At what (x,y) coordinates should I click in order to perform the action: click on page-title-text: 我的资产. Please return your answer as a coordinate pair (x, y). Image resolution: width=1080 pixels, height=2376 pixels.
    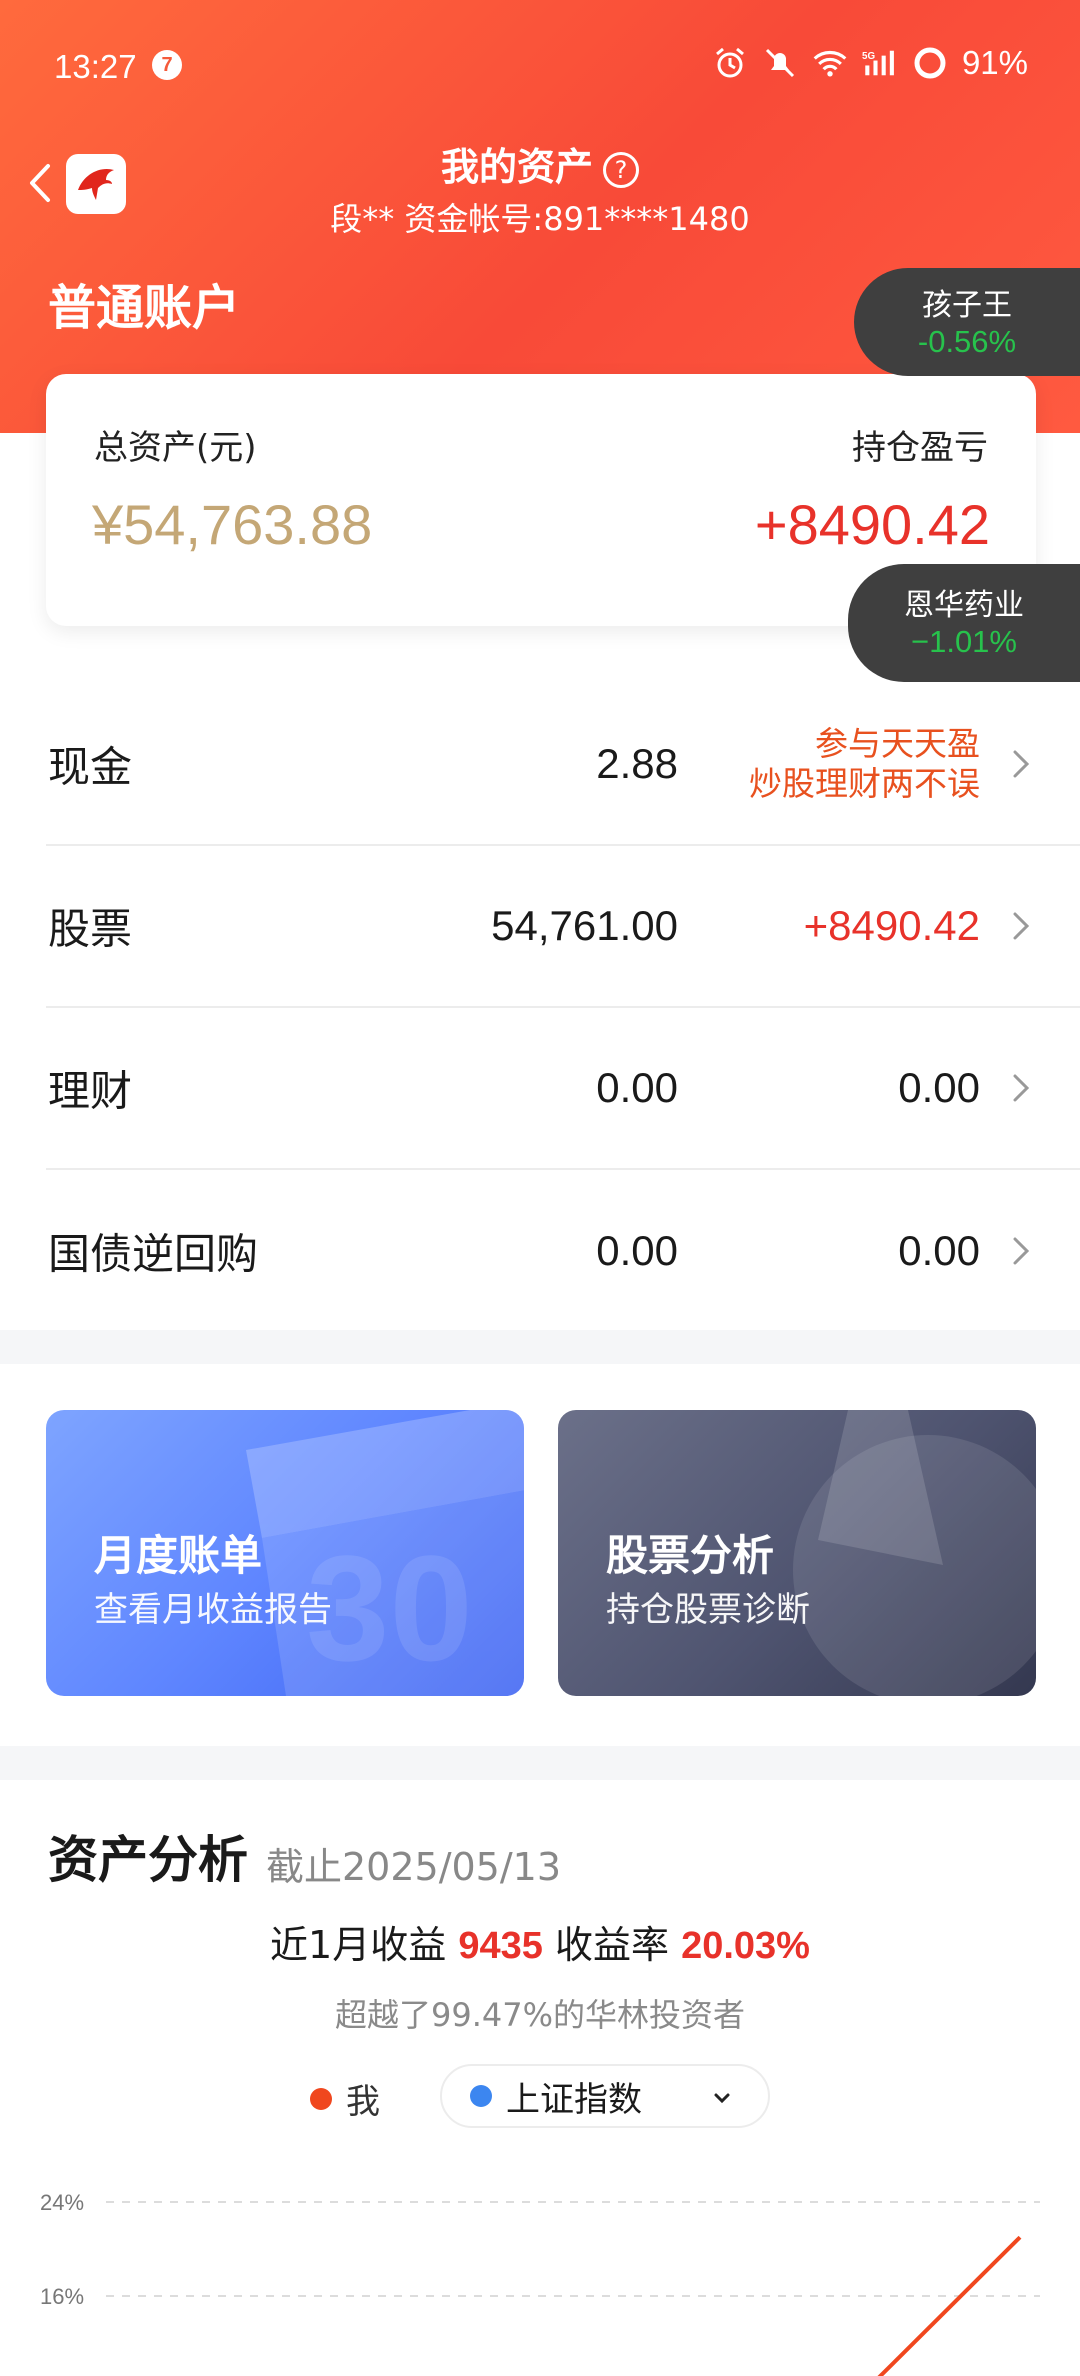
    Looking at the image, I should click on (516, 167).